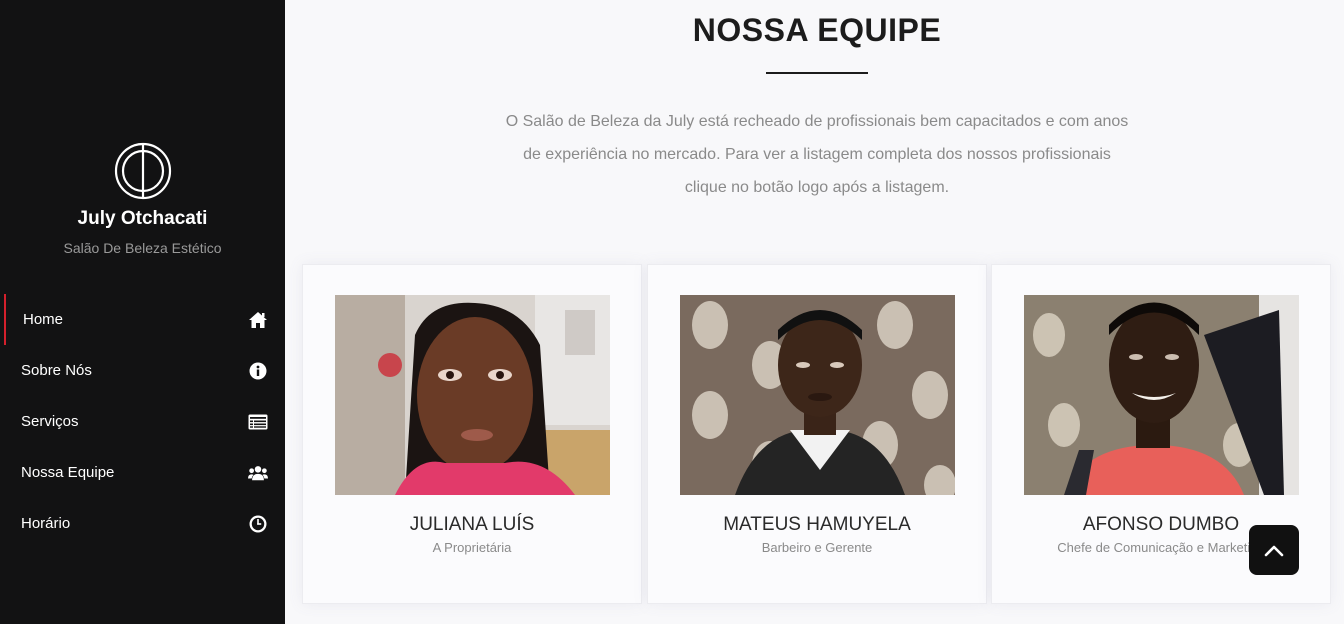 The image size is (1344, 624). What do you see at coordinates (142, 523) in the screenshot?
I see `sidebar-item-horario: Horário` at bounding box center [142, 523].